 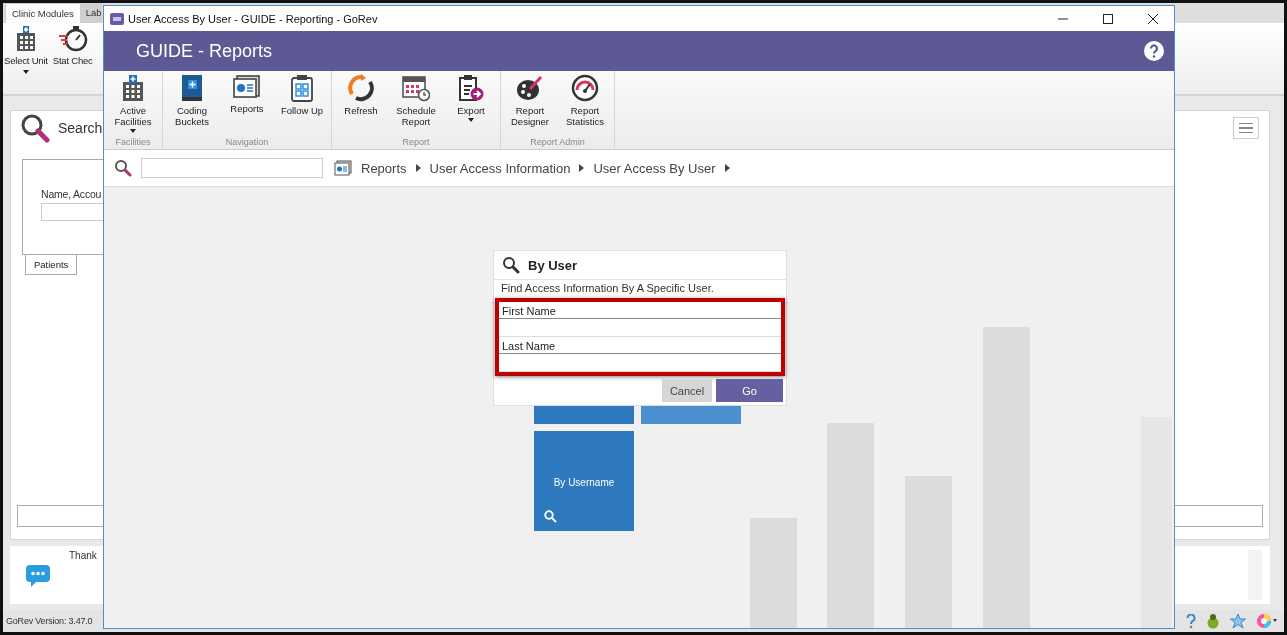 What do you see at coordinates (1246, 128) in the screenshot?
I see `menu-button` at bounding box center [1246, 128].